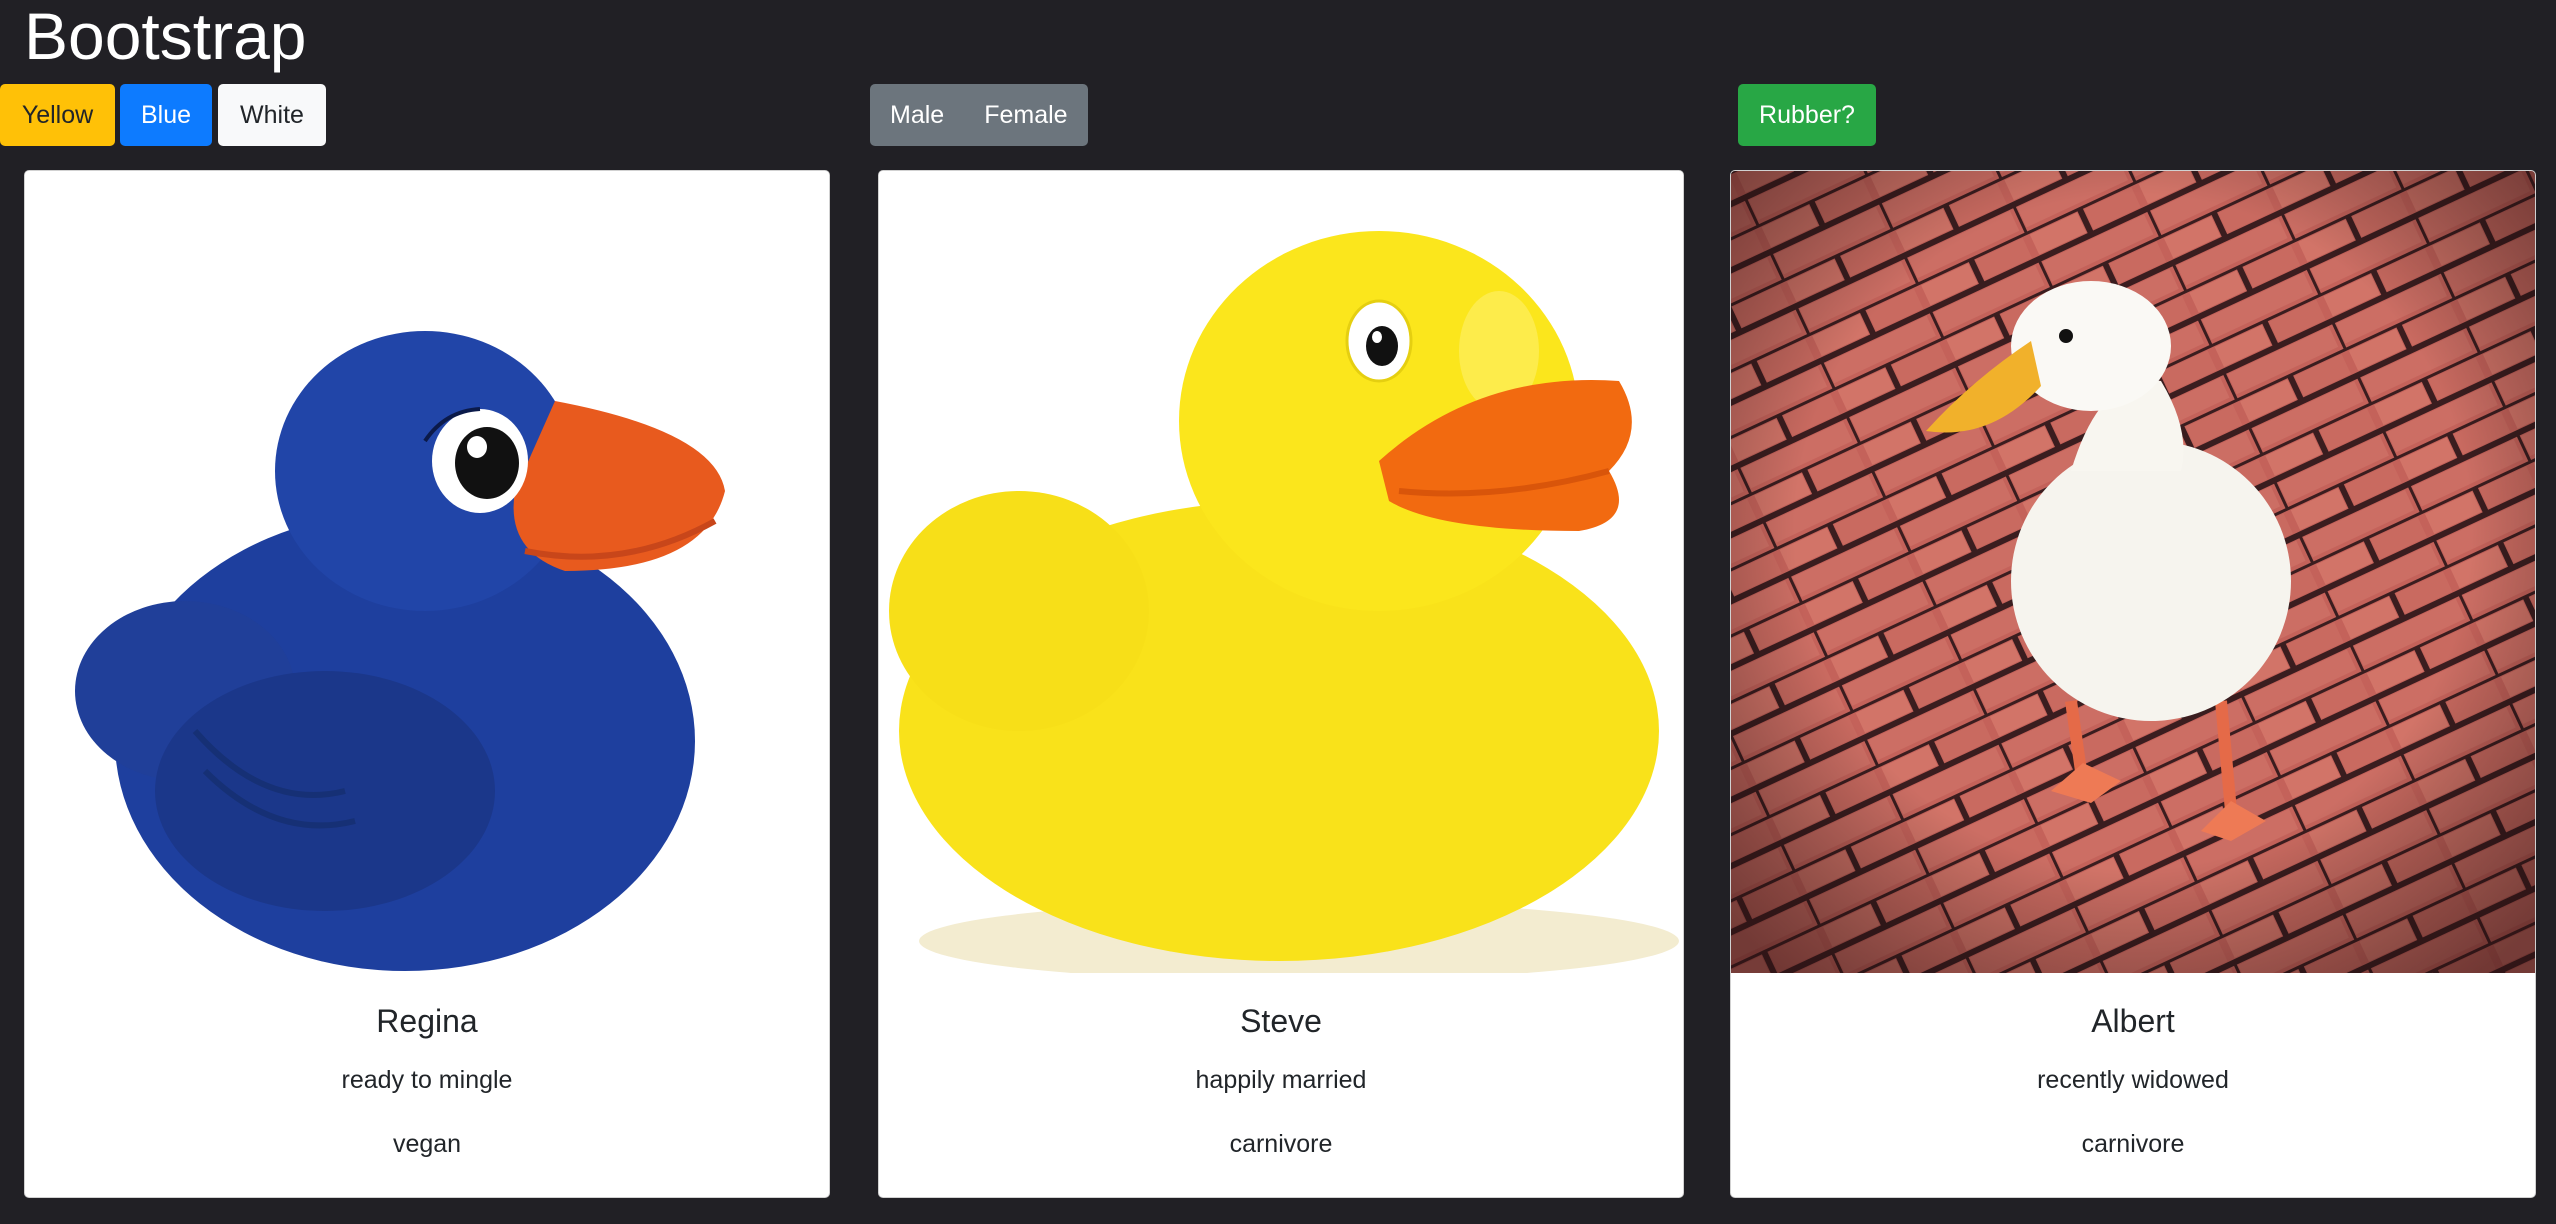  Describe the element at coordinates (2133, 1080) in the screenshot. I see `duck-status: recently widowed` at that location.